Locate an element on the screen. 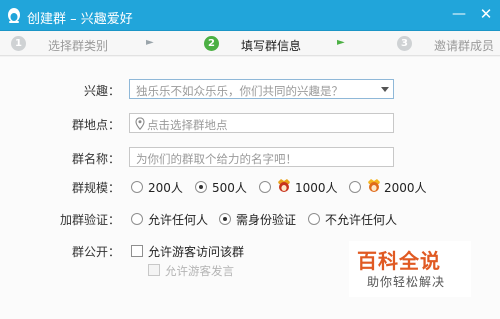 The height and width of the screenshot is (319, 500). step-1-number: 1 is located at coordinates (18, 43).